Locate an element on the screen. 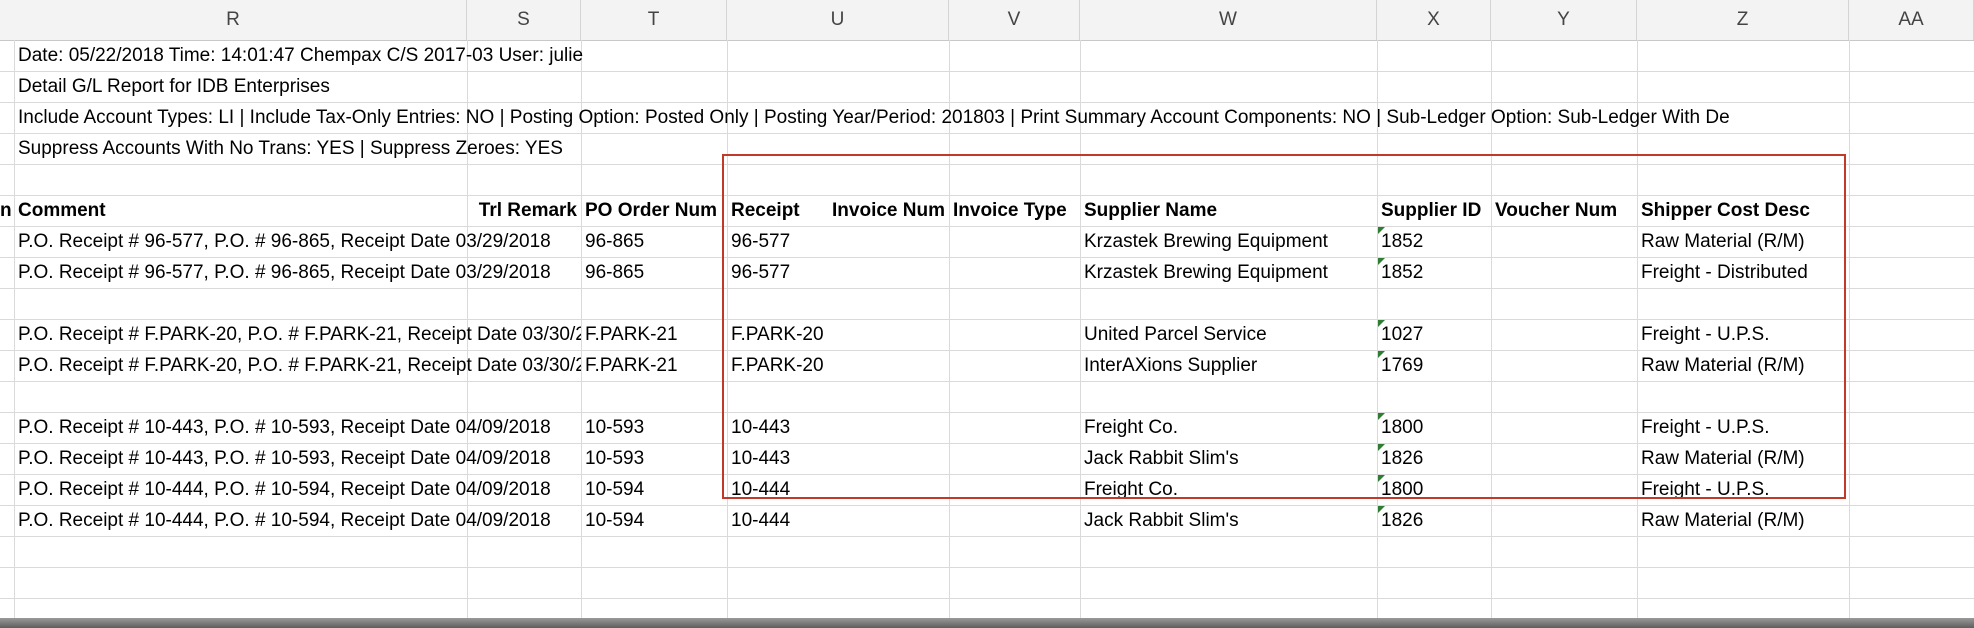 Image resolution: width=1974 pixels, height=628 pixels. header-prev-col: n is located at coordinates (6, 210).